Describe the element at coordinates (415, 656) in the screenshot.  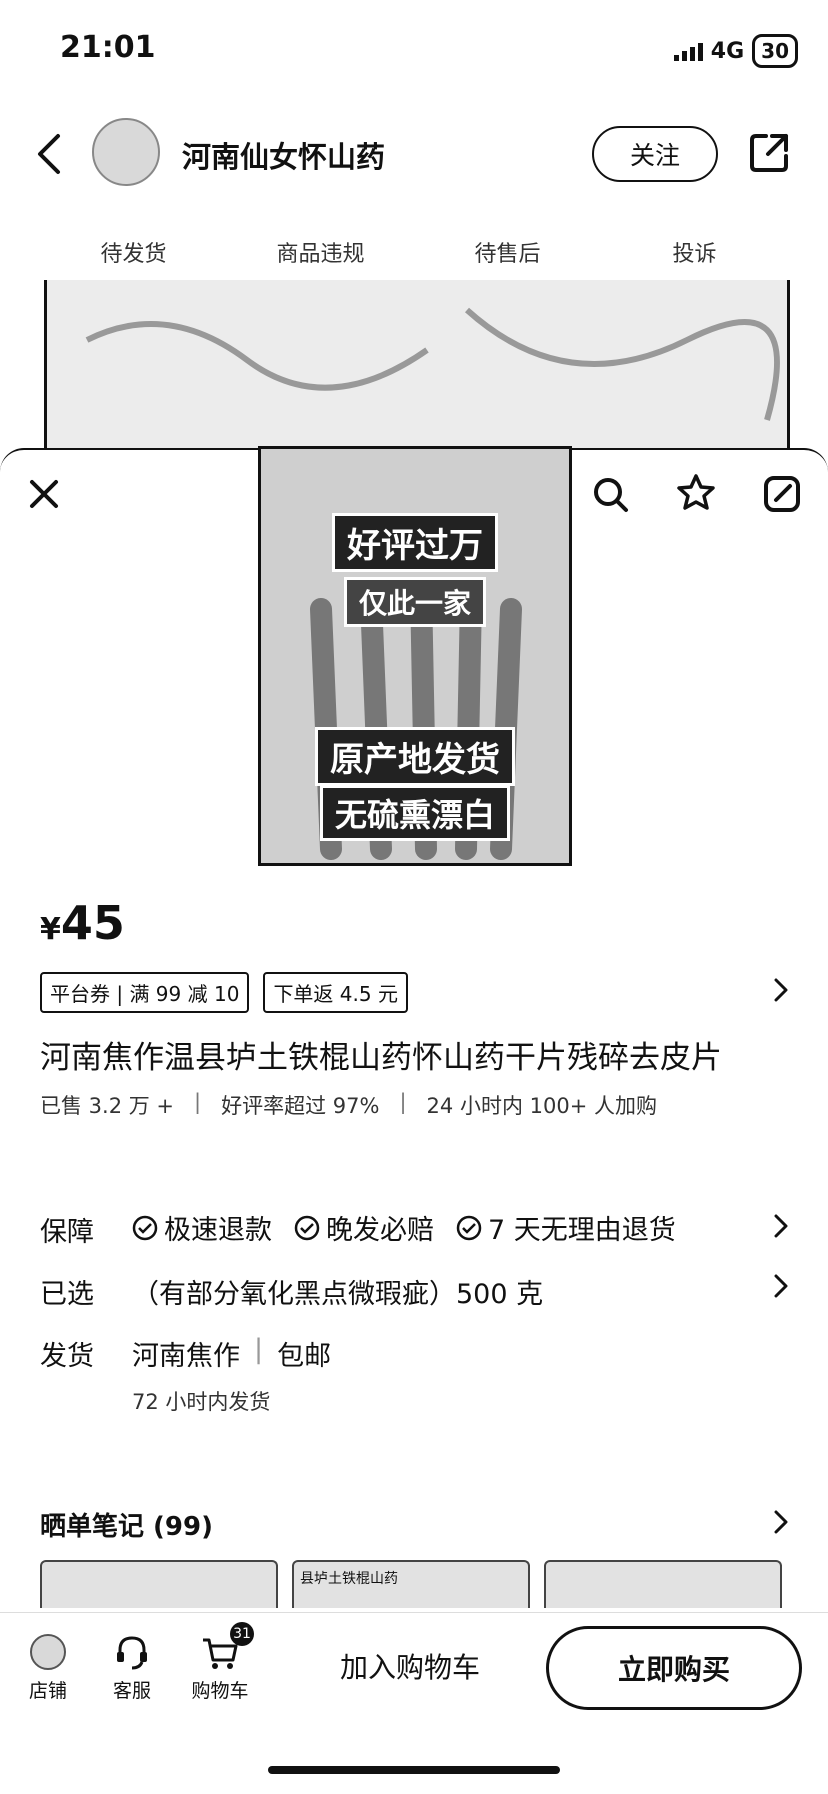
I see `product-main-image: 好评过万 仅此一家 原产地发货 无硫熏漂白` at that location.